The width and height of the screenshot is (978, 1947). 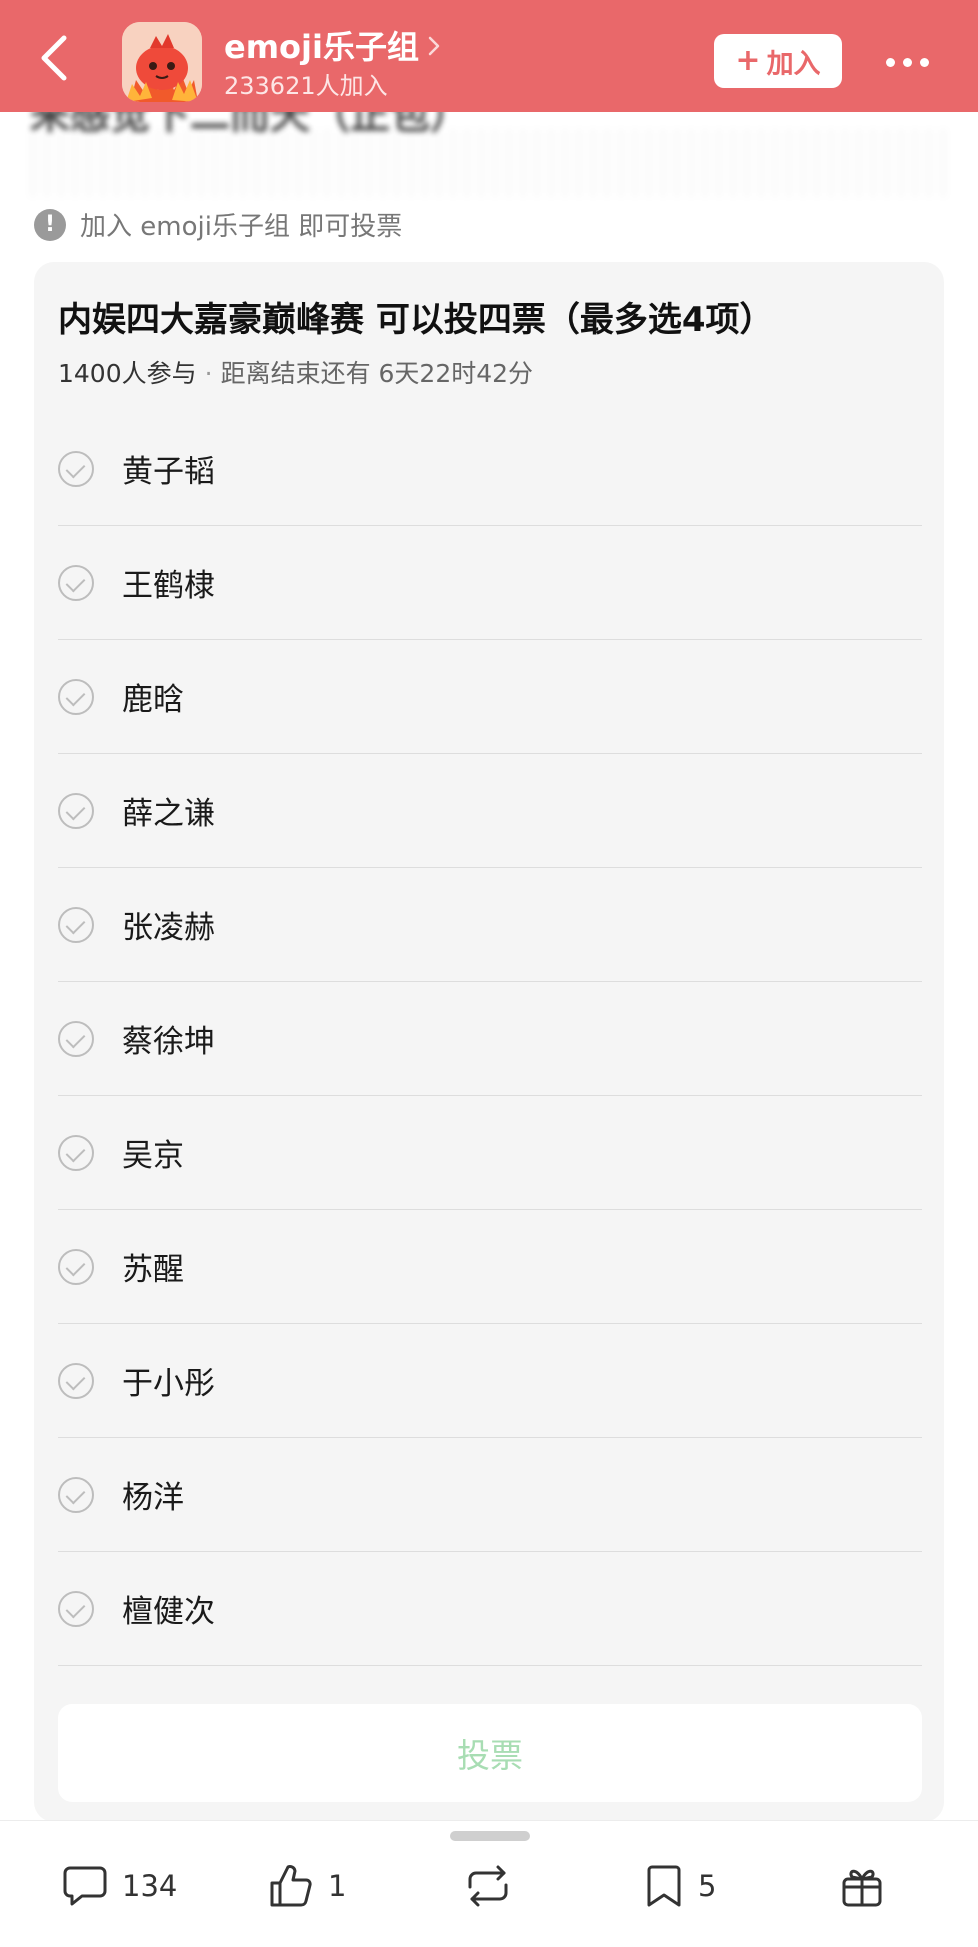 I want to click on option-label: 黄子韬, so click(x=168, y=472).